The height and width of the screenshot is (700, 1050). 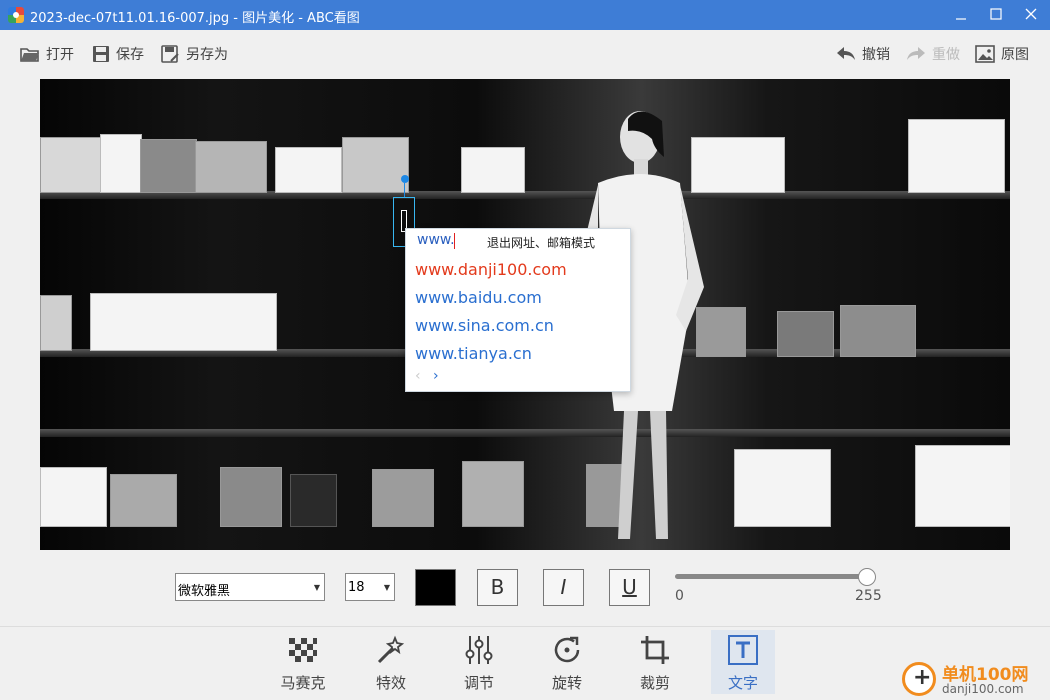 What do you see at coordinates (679, 596) in the screenshot?
I see `opacity-min-label: 0` at bounding box center [679, 596].